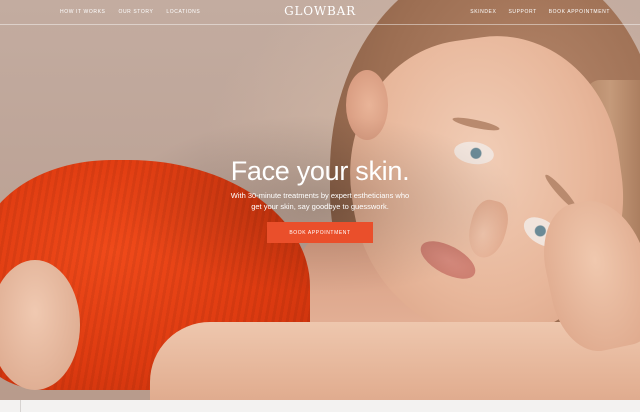 The height and width of the screenshot is (412, 640). I want to click on nav-link-how-it-works: HOW IT WORKS, so click(82, 12).